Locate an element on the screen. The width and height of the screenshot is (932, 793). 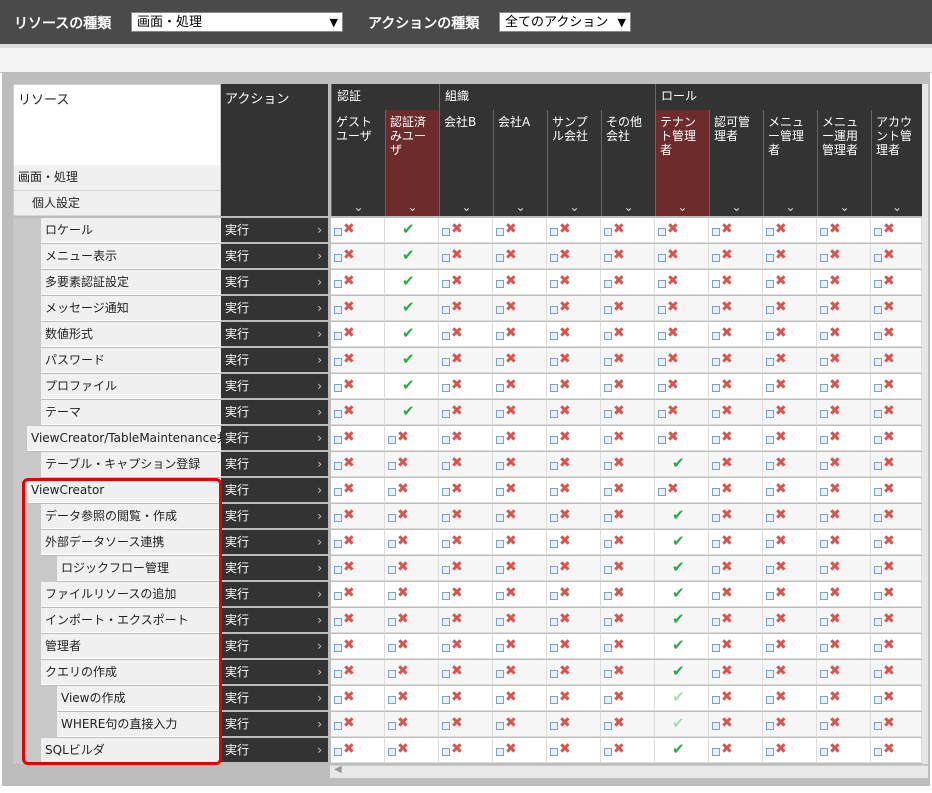
column-header: メニュー運用管理者 ⌄ is located at coordinates (844, 163).